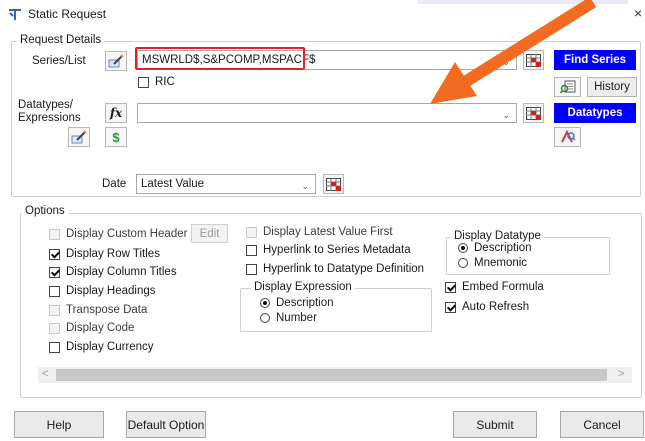 The width and height of the screenshot is (645, 441). I want to click on option-label: Hyperlink to Datatype Definition, so click(344, 269).